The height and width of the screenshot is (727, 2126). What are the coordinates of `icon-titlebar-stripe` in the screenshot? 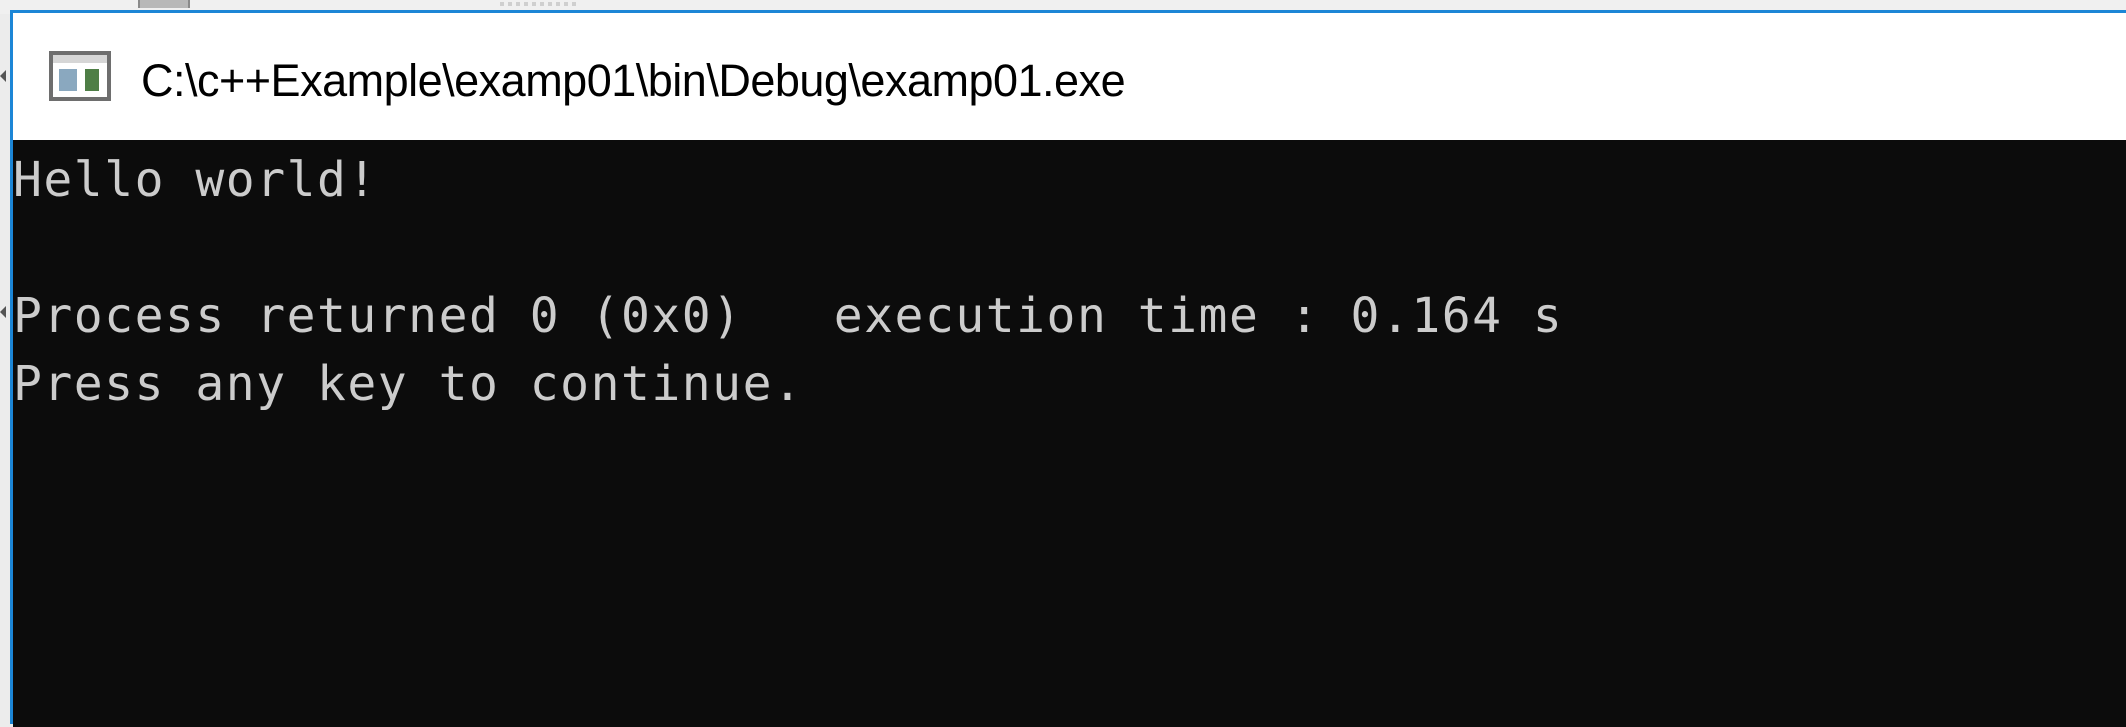 It's located at (80, 59).